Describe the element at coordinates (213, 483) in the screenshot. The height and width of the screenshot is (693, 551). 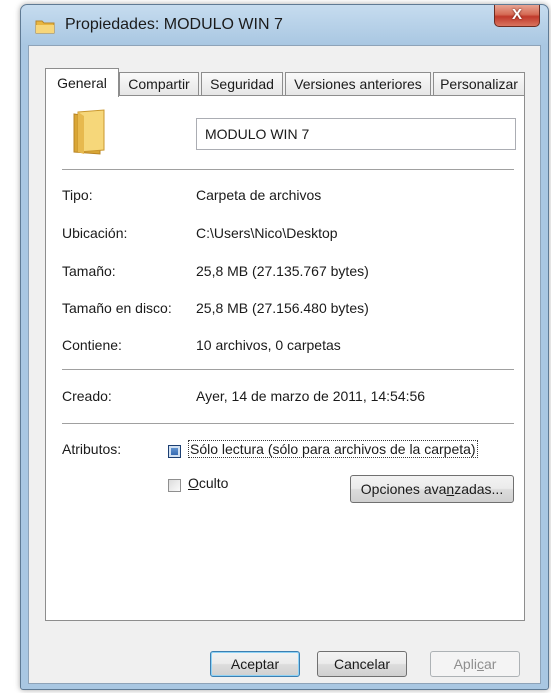
I see `hidden-label-rest: culto` at that location.